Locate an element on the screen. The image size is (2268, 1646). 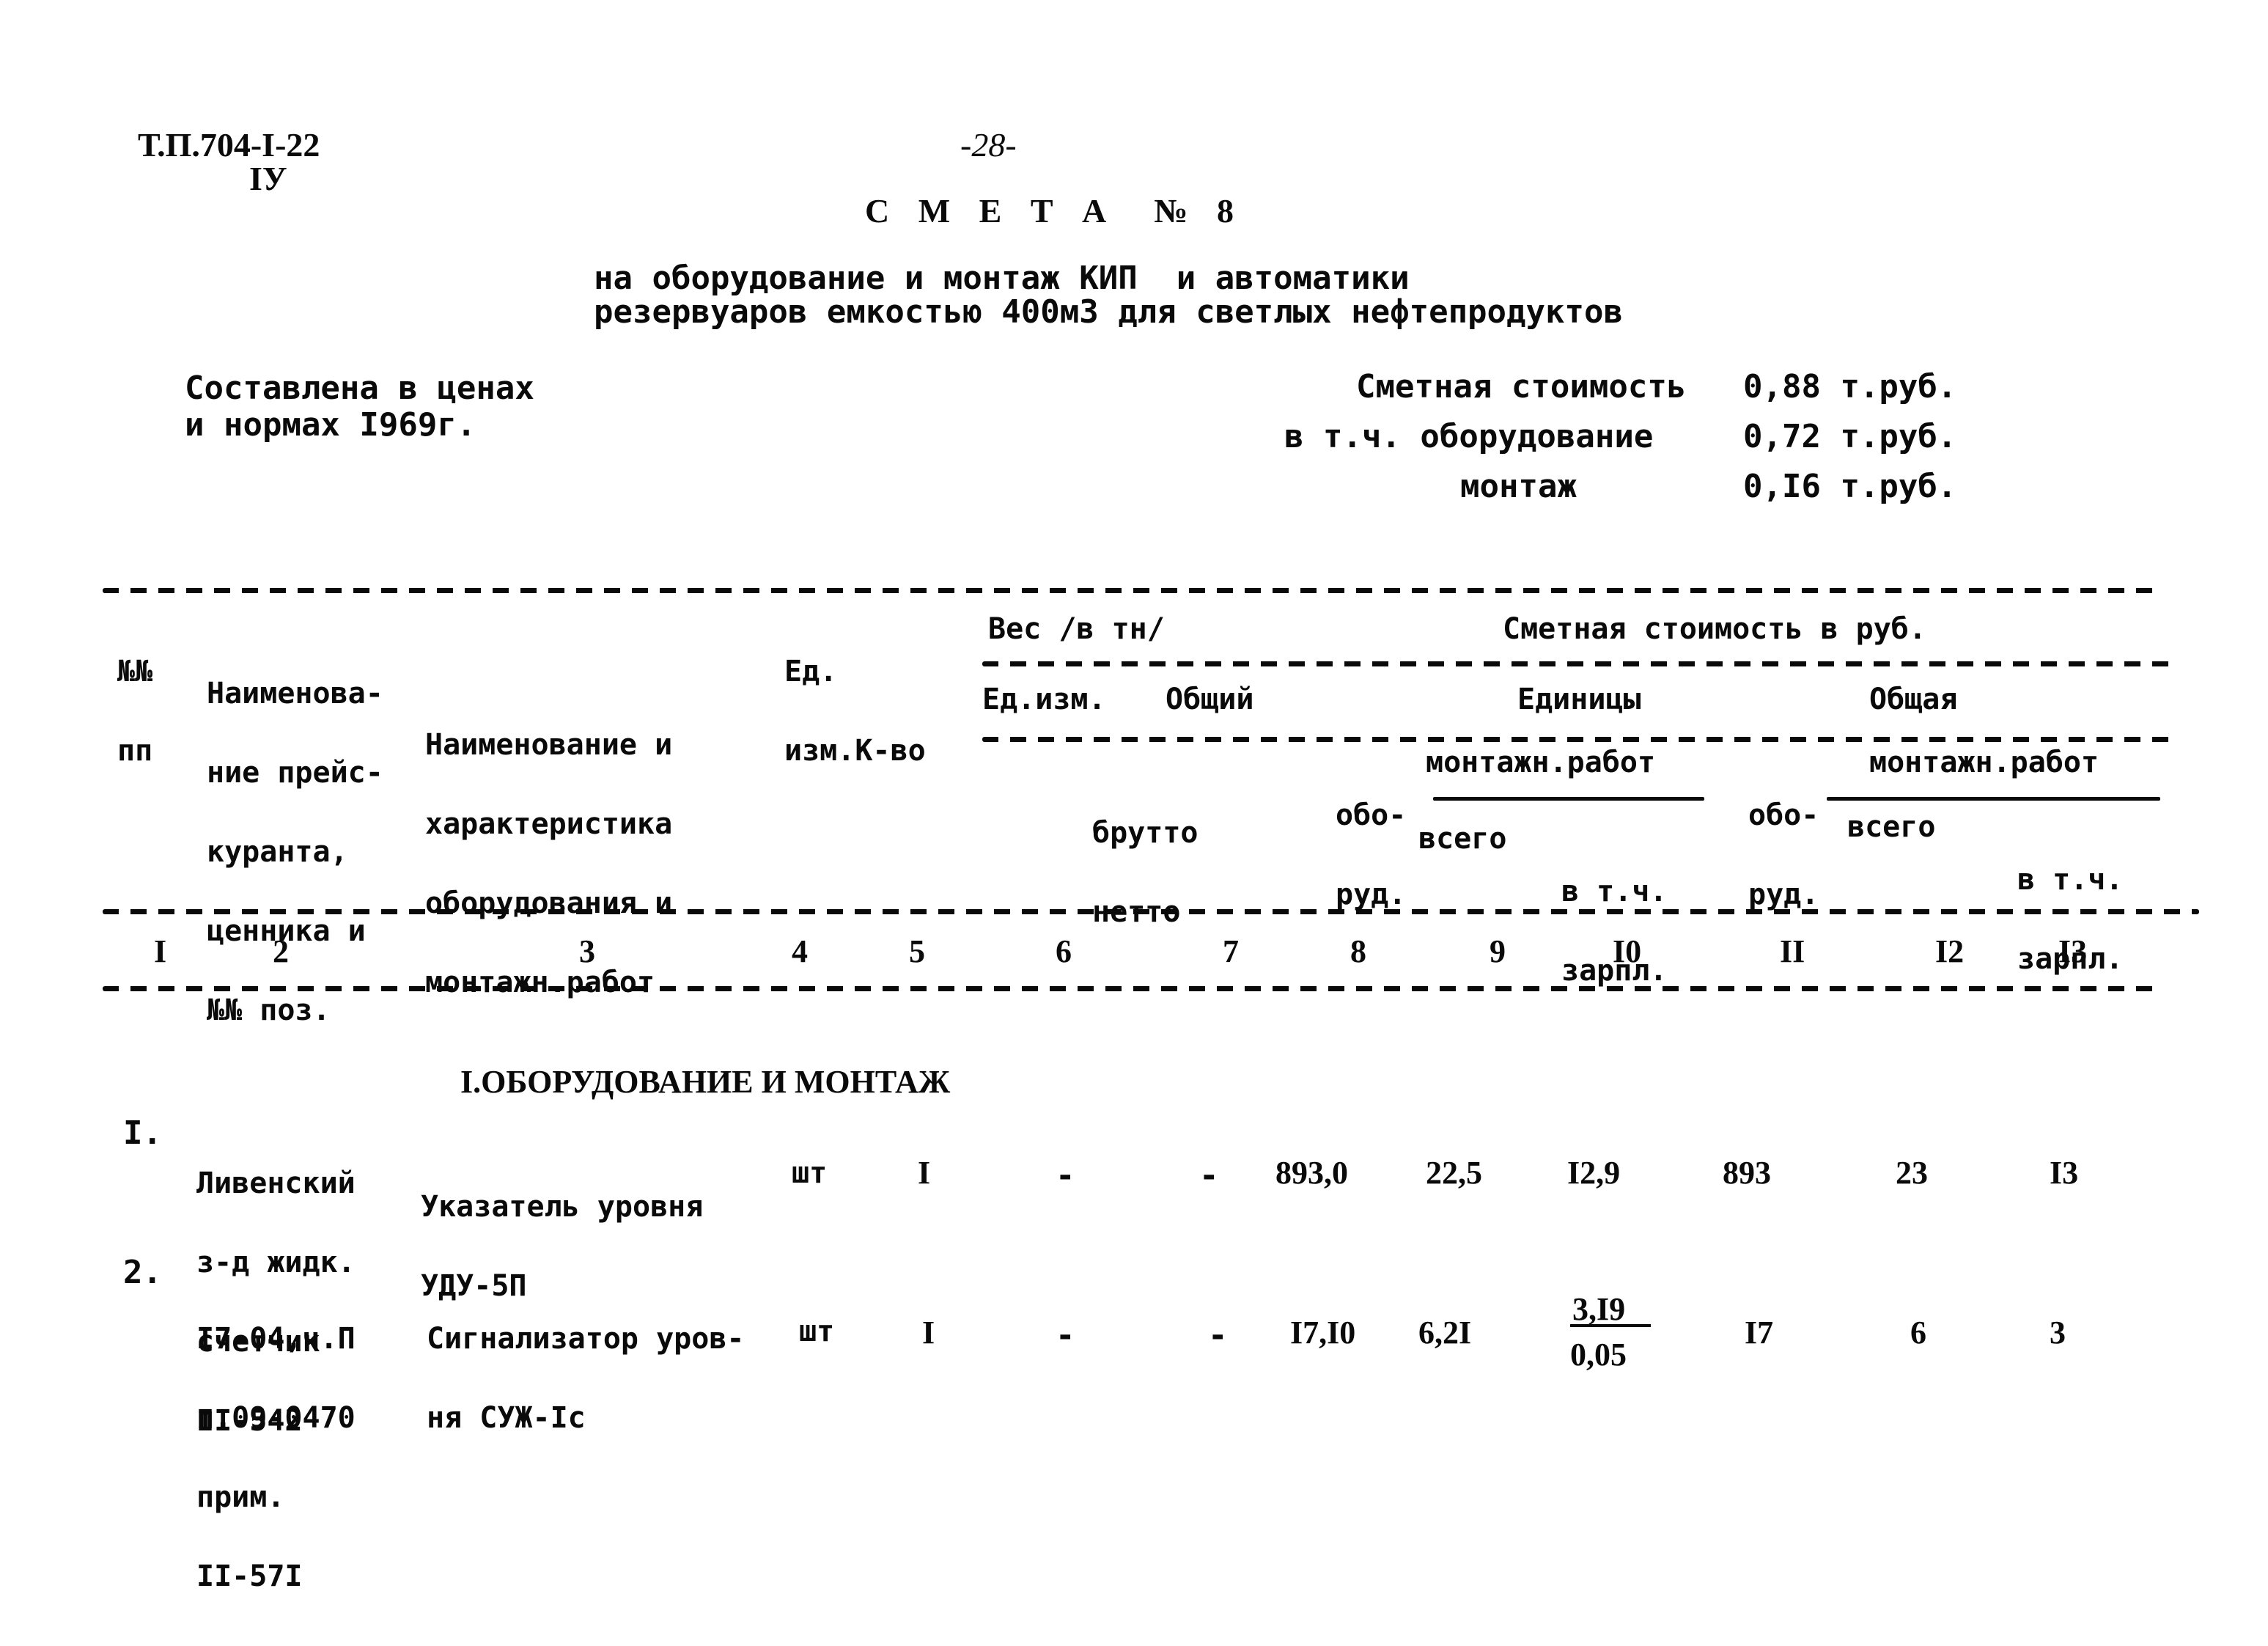
row-total-install-wages: 3 is located at coordinates (2058, 1333).